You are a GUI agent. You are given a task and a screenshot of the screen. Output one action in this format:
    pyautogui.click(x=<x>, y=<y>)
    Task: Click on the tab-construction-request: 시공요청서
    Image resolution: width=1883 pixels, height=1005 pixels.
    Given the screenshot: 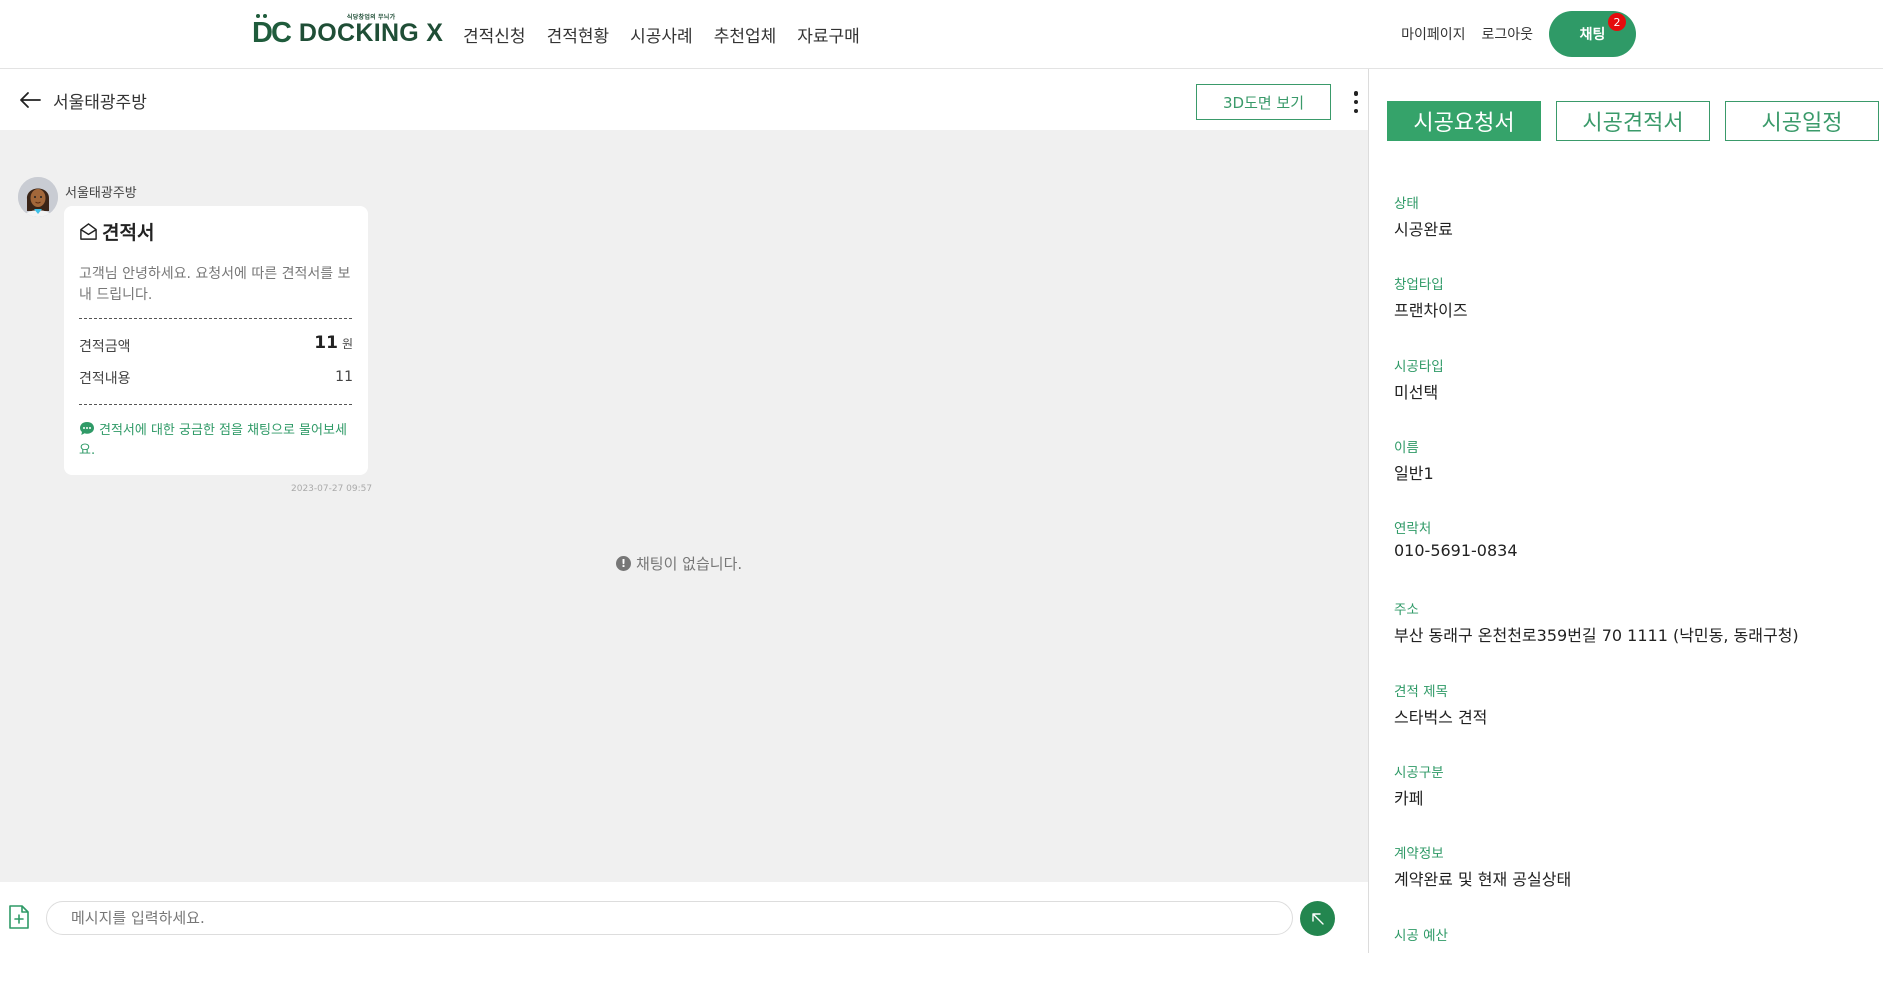 What is the action you would take?
    pyautogui.click(x=1464, y=121)
    